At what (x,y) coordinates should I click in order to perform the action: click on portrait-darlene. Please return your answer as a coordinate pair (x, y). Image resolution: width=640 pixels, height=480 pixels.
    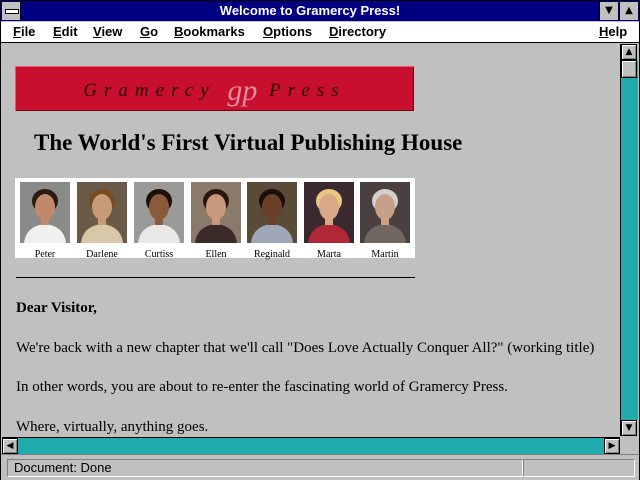
    Looking at the image, I should click on (102, 212).